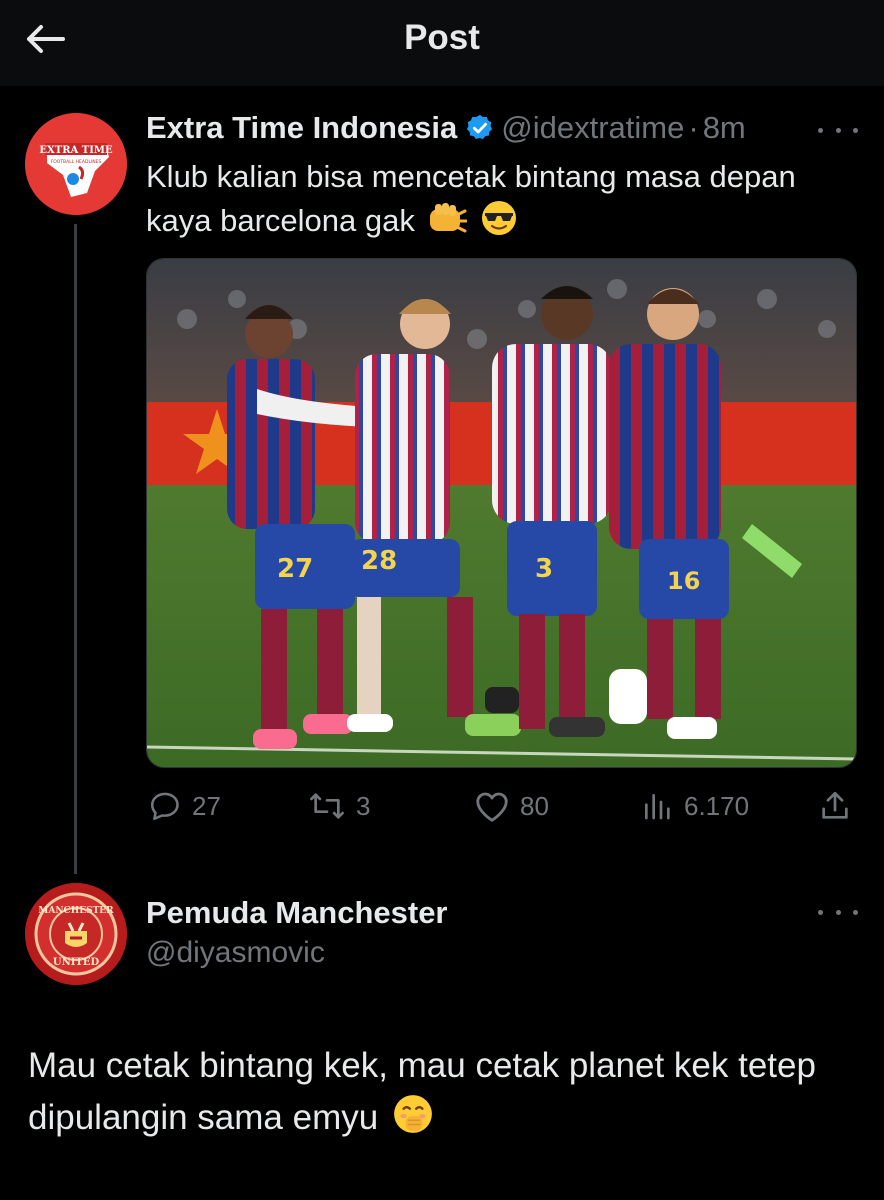  I want to click on retweet-button: 3, so click(339, 806).